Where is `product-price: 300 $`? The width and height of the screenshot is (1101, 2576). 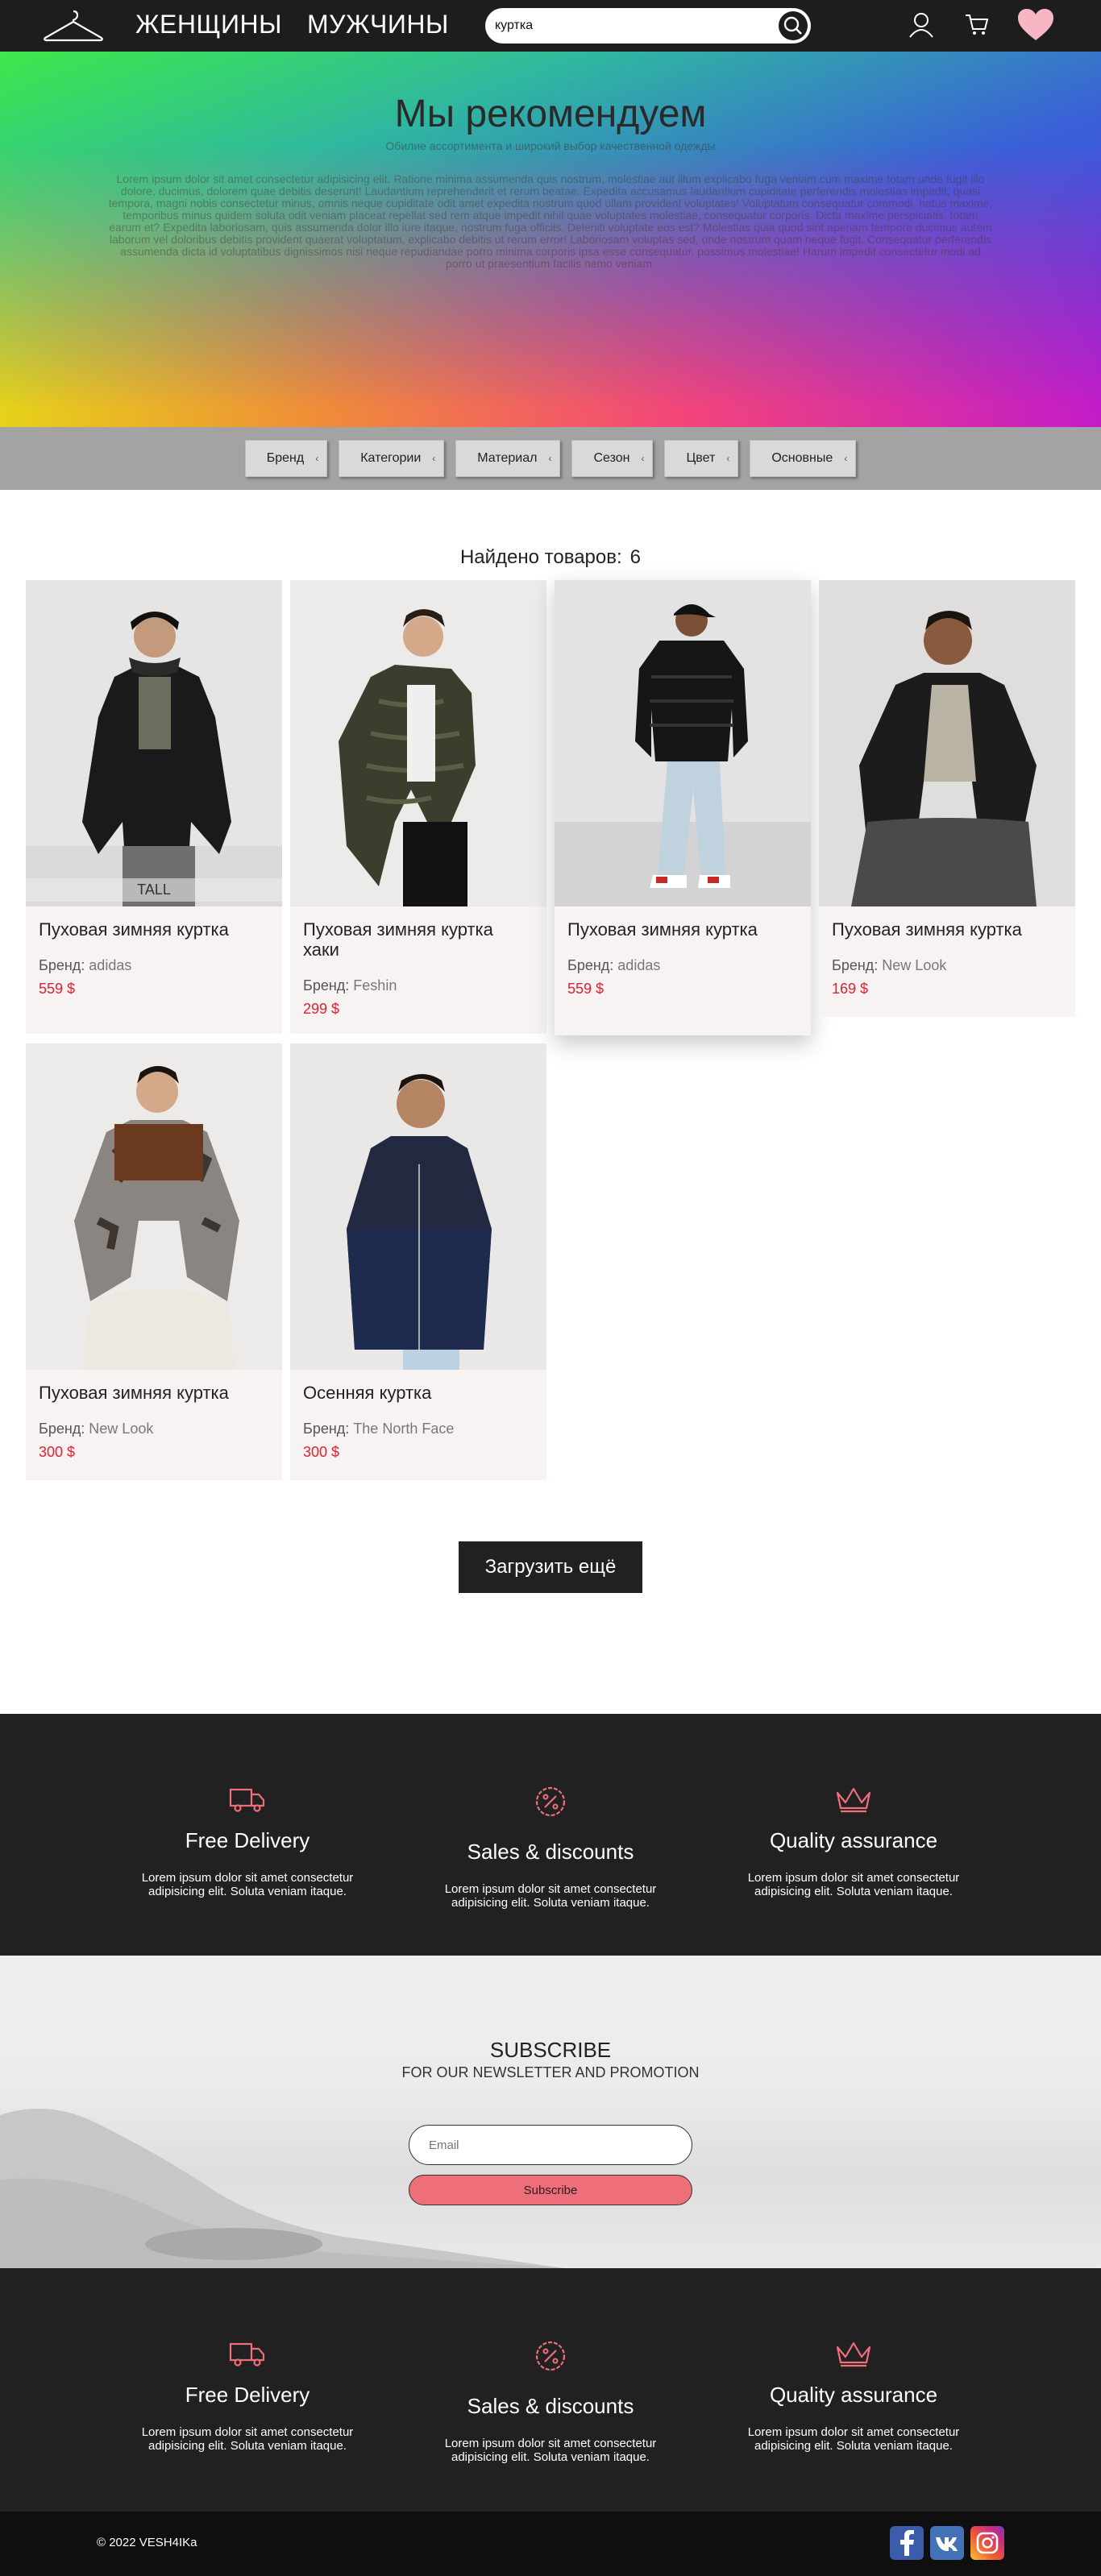 product-price: 300 $ is located at coordinates (57, 1452).